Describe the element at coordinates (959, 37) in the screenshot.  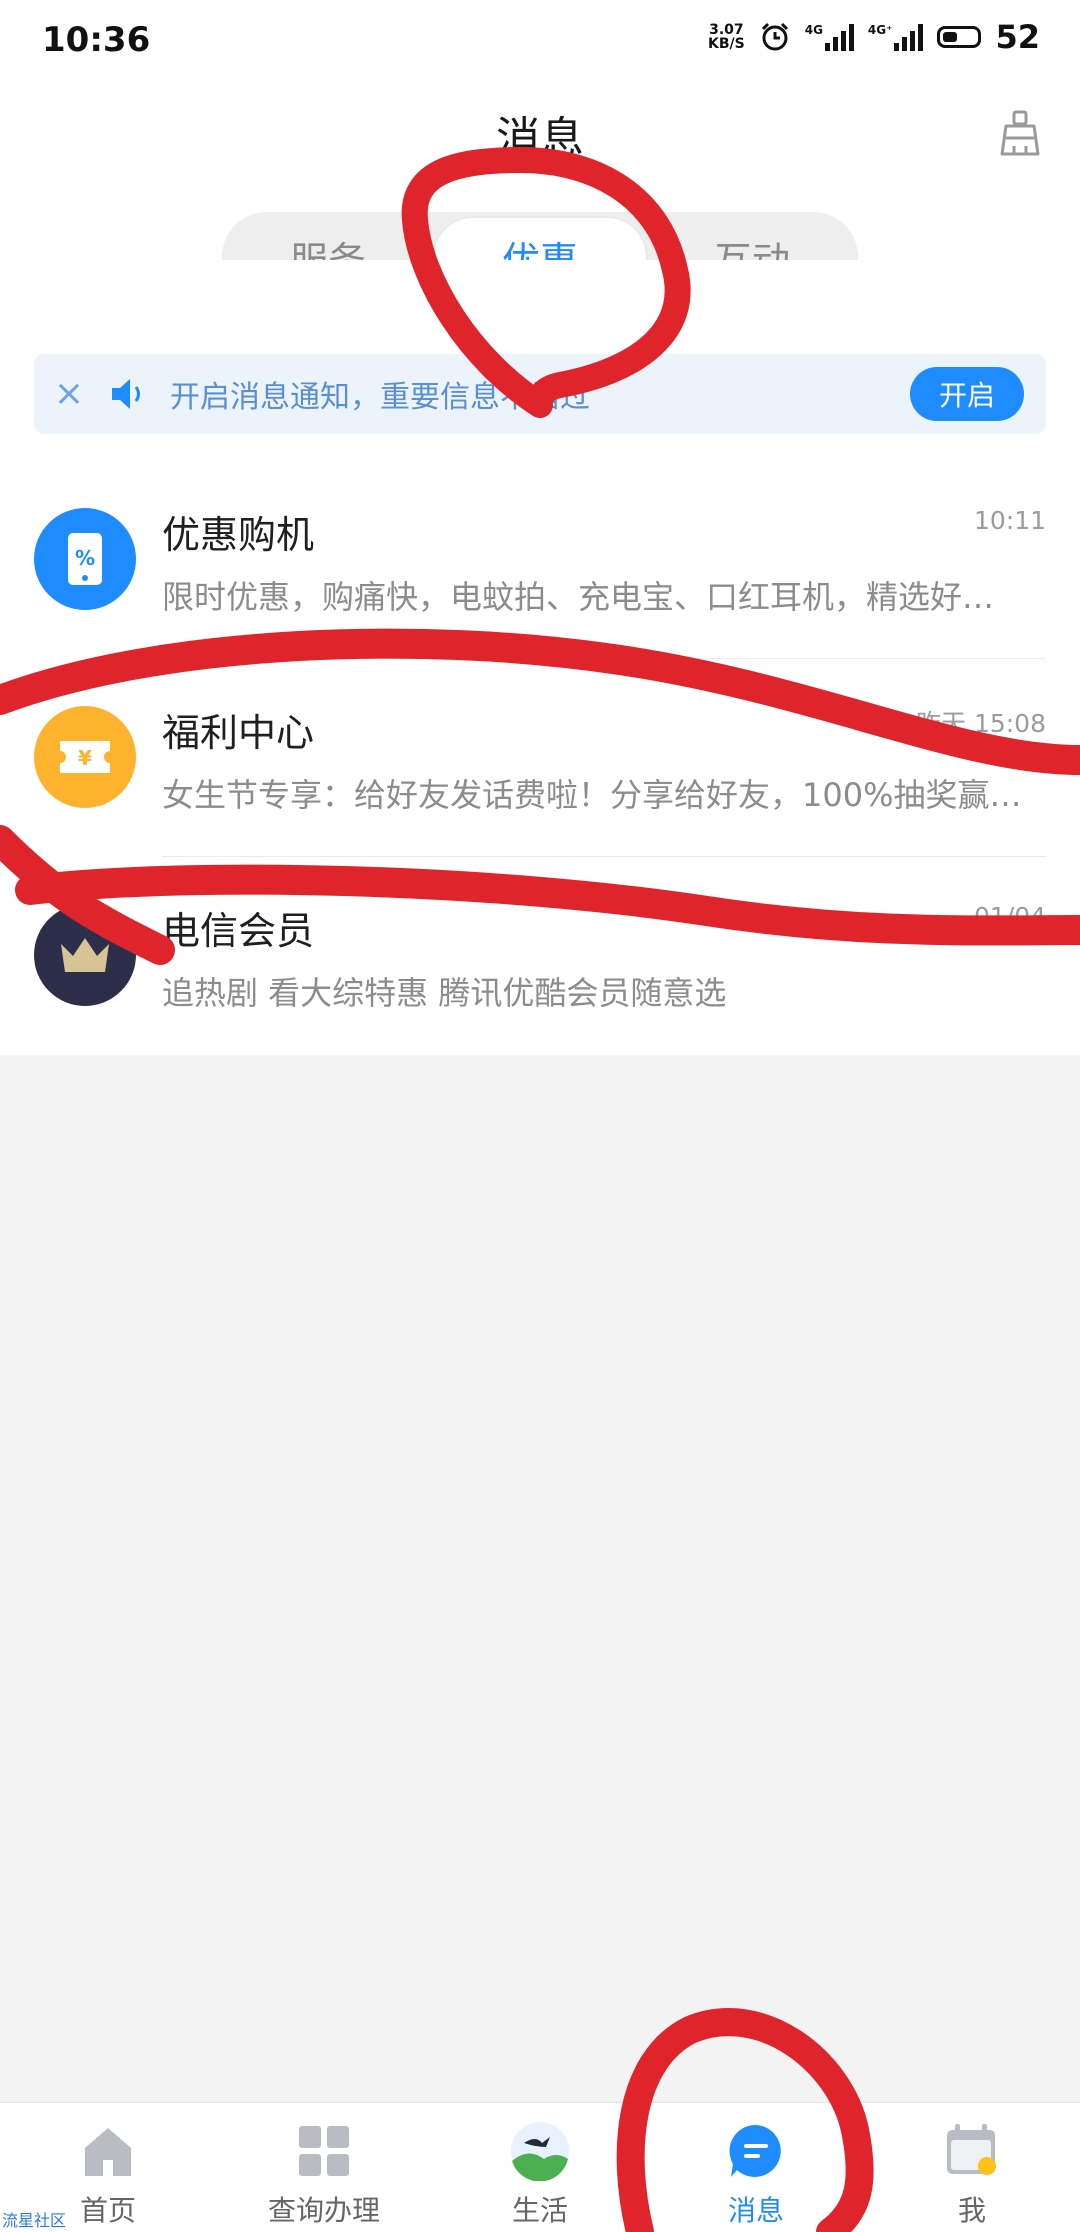
I see `battery-icon` at that location.